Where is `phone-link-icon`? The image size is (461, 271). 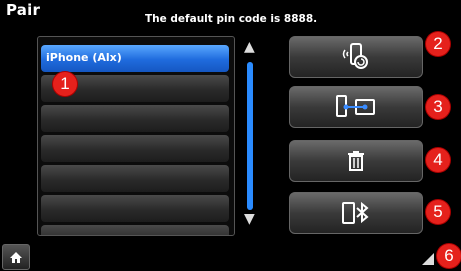 phone-link-icon is located at coordinates (355, 106).